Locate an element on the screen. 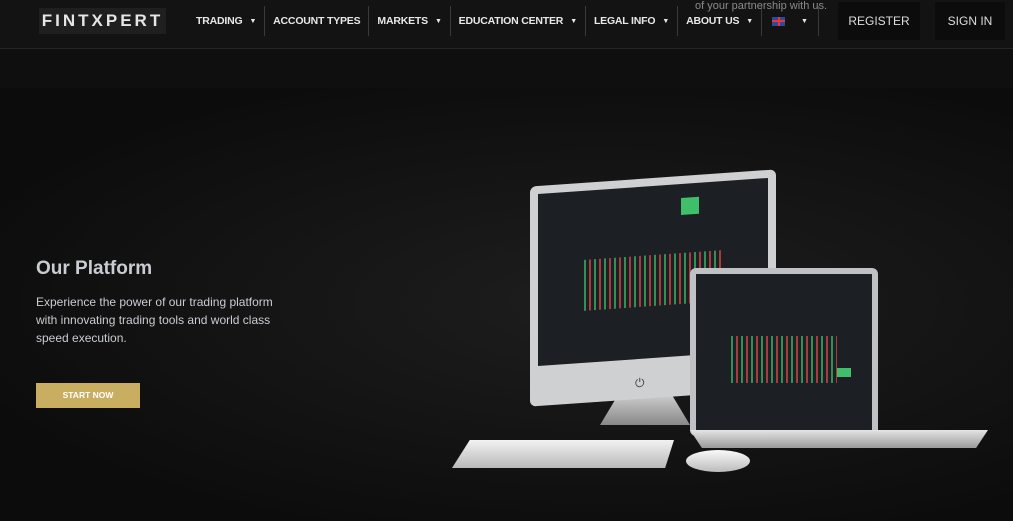 This screenshot has height=521, width=1013. laptop-screen is located at coordinates (784, 352).